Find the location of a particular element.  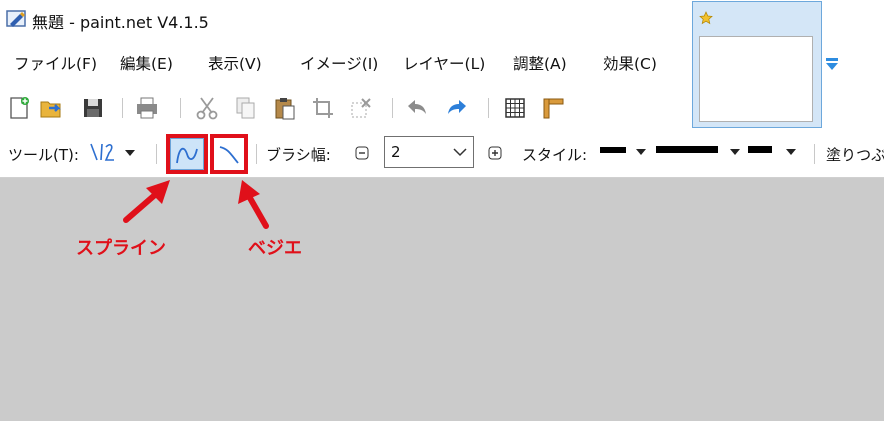

fill-label: 塗りつぶ is located at coordinates (855, 155).